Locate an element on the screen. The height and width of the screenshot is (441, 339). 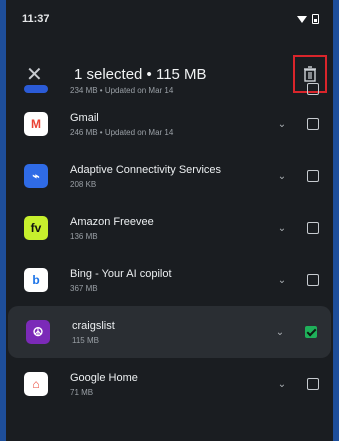
list-item: b Bing - Your AI copilot 367 MB ⌄ is located at coordinates (169, 280).